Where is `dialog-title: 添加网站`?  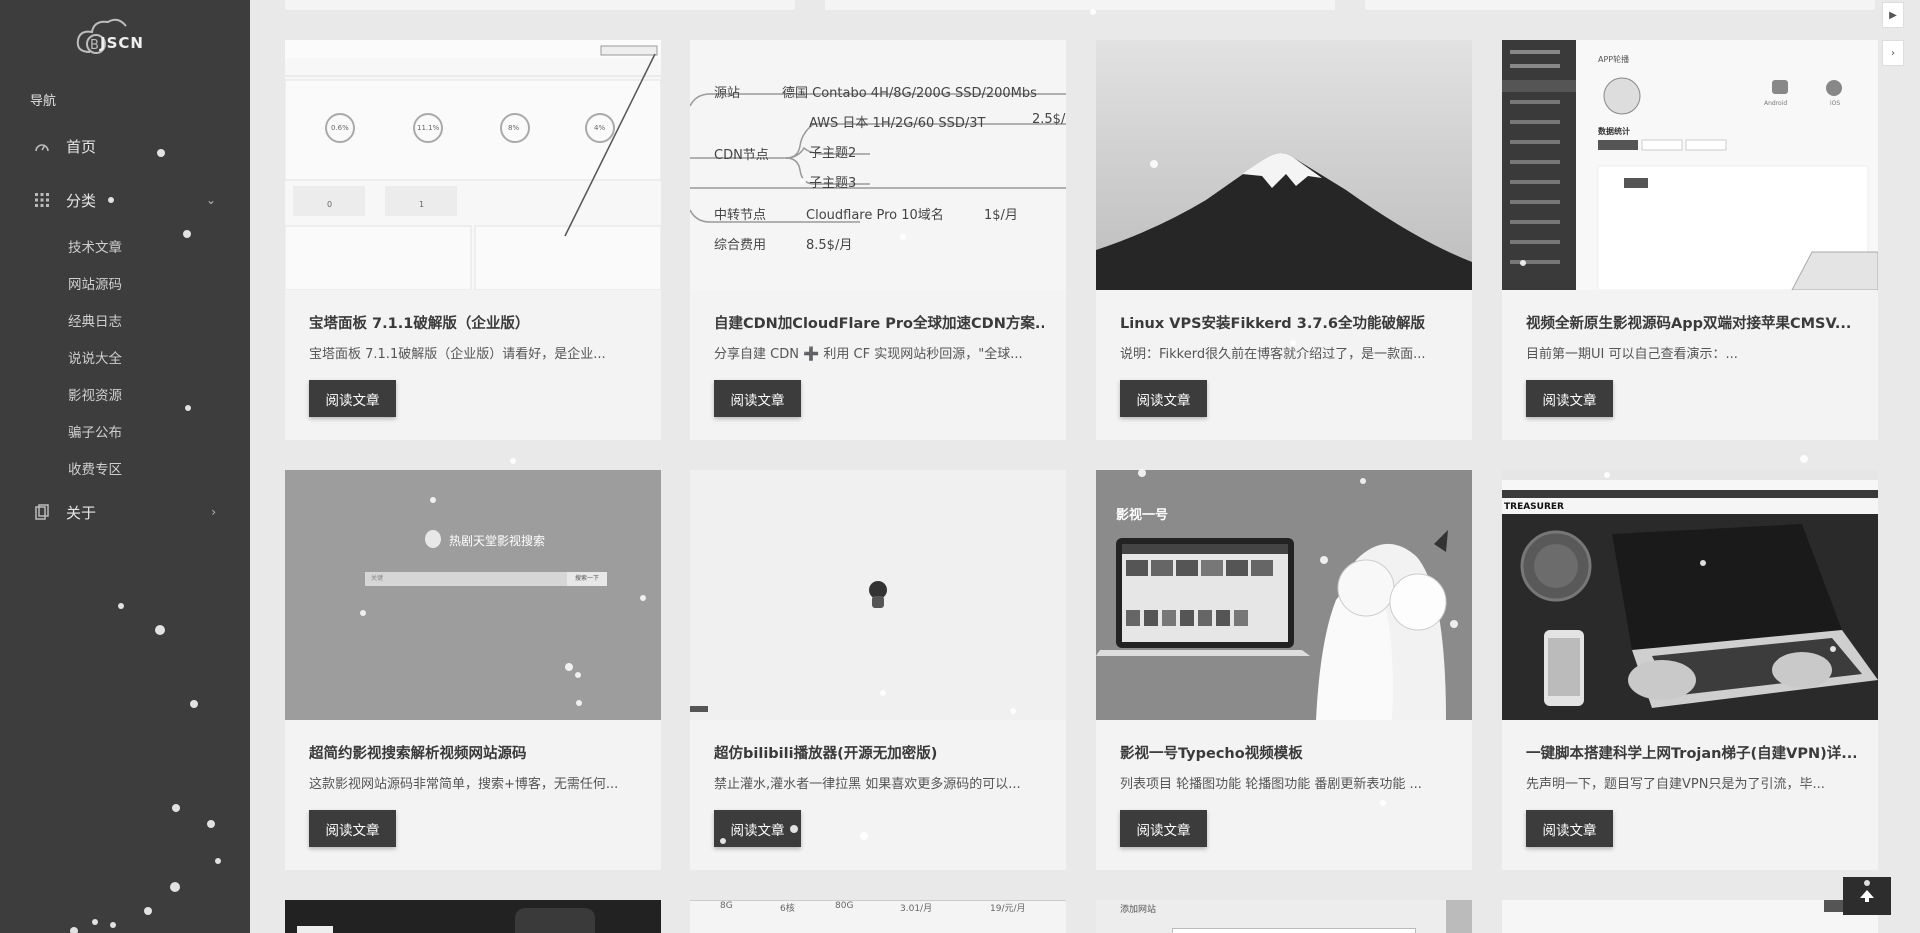 dialog-title: 添加网站 is located at coordinates (1138, 910).